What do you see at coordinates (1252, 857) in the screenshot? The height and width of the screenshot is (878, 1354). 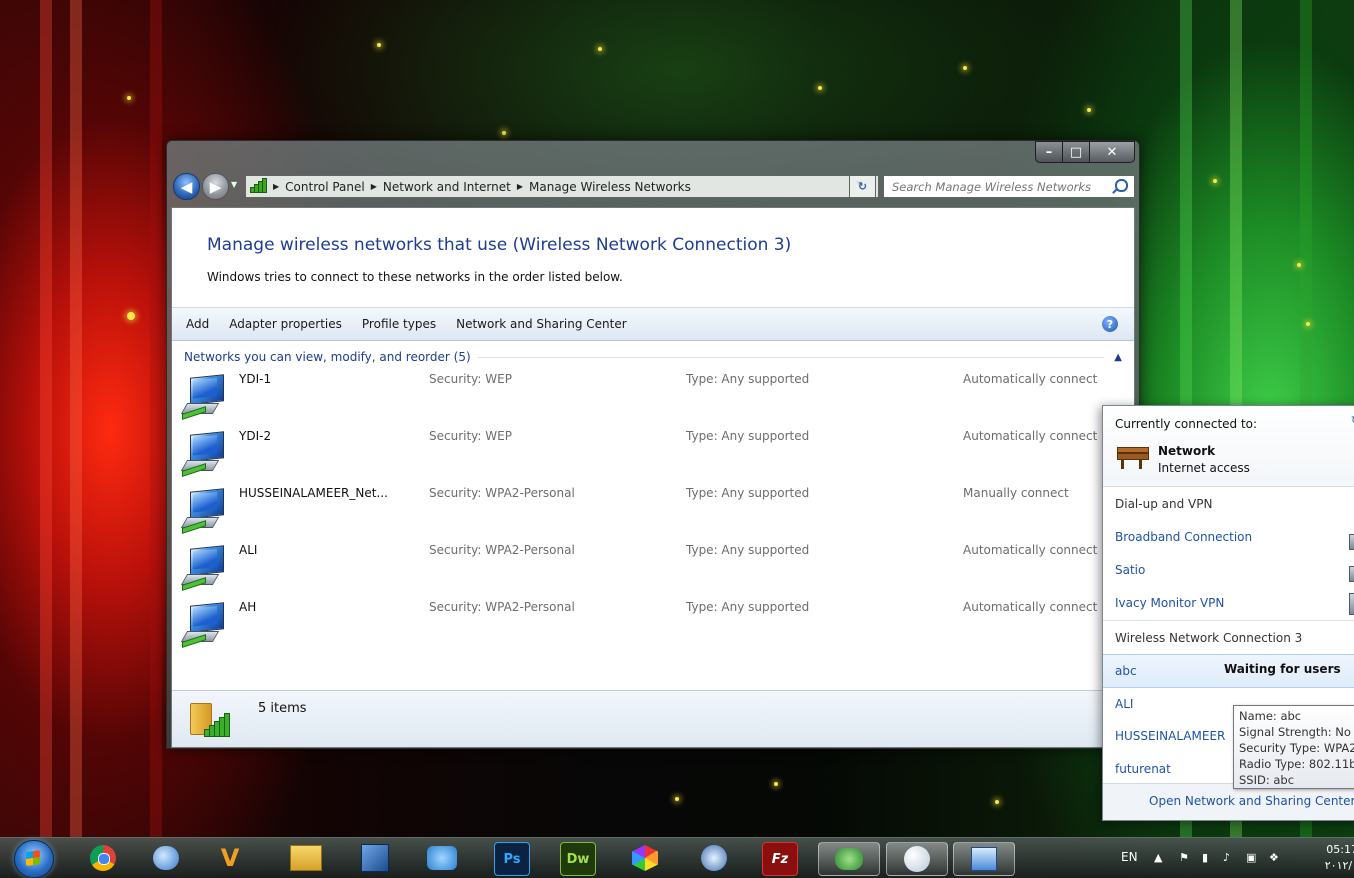 I see `network-tray-icon: ▣` at bounding box center [1252, 857].